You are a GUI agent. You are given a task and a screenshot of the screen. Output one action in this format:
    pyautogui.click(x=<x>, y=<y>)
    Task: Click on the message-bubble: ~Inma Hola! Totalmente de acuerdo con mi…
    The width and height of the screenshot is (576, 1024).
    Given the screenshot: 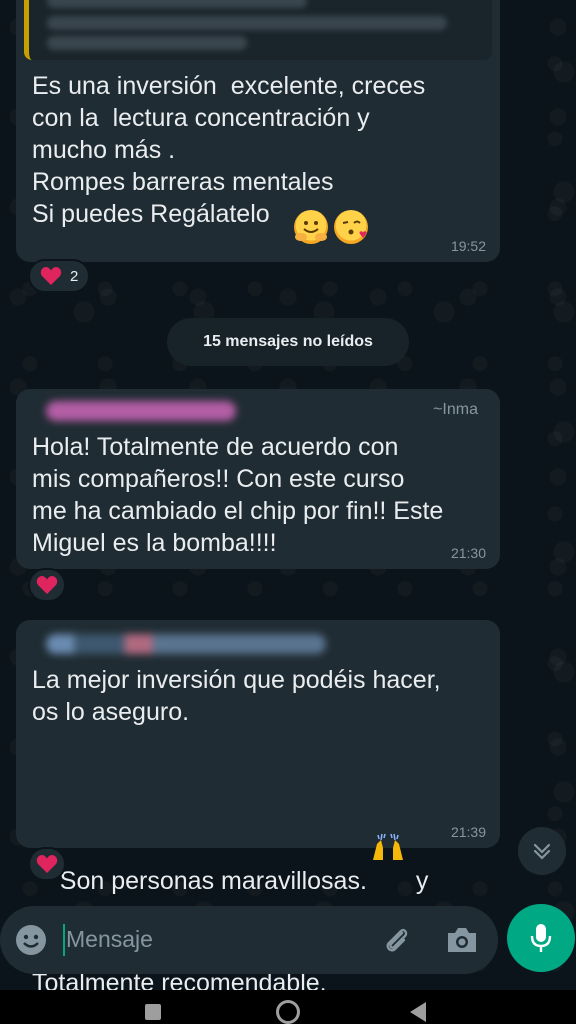 What is the action you would take?
    pyautogui.click(x=258, y=479)
    